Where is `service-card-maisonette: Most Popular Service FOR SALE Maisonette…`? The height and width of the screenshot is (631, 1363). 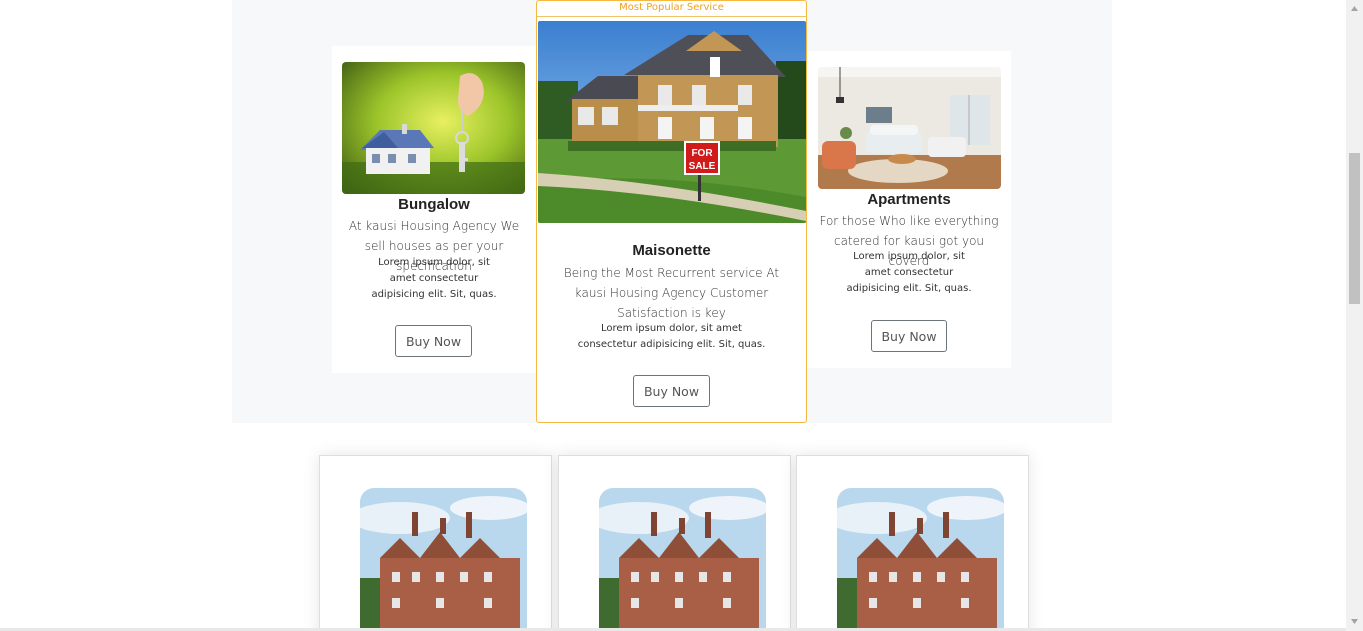
service-card-maisonette: Most Popular Service FOR SALE Maisonette… is located at coordinates (671, 211).